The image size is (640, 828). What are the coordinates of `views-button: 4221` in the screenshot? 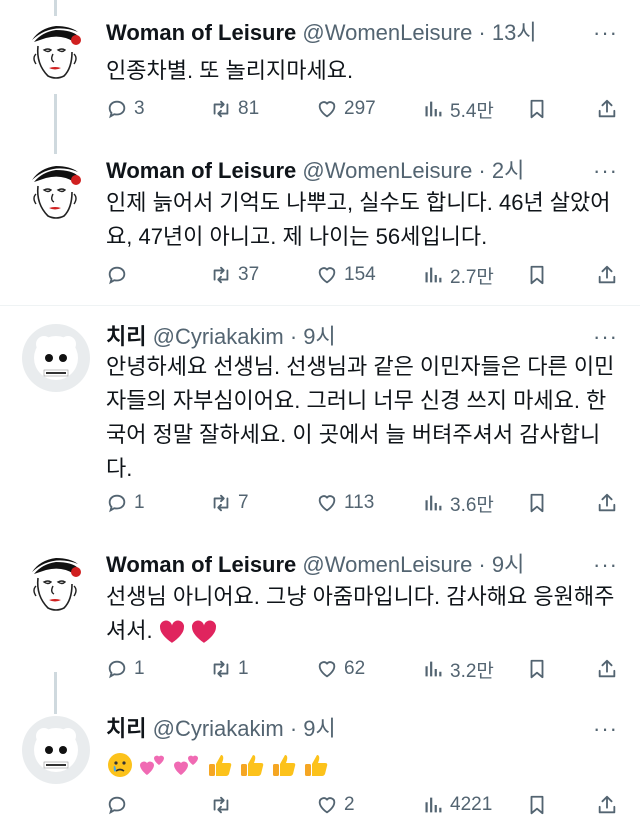 It's located at (457, 805).